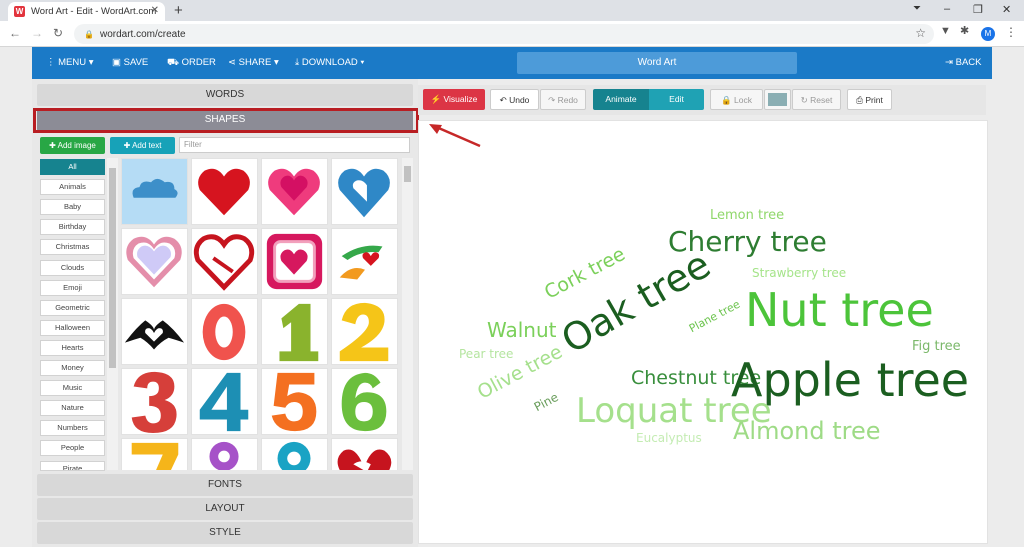 The height and width of the screenshot is (547, 1024). What do you see at coordinates (964, 30) in the screenshot?
I see `extensions-puzzle-icon: ✱` at bounding box center [964, 30].